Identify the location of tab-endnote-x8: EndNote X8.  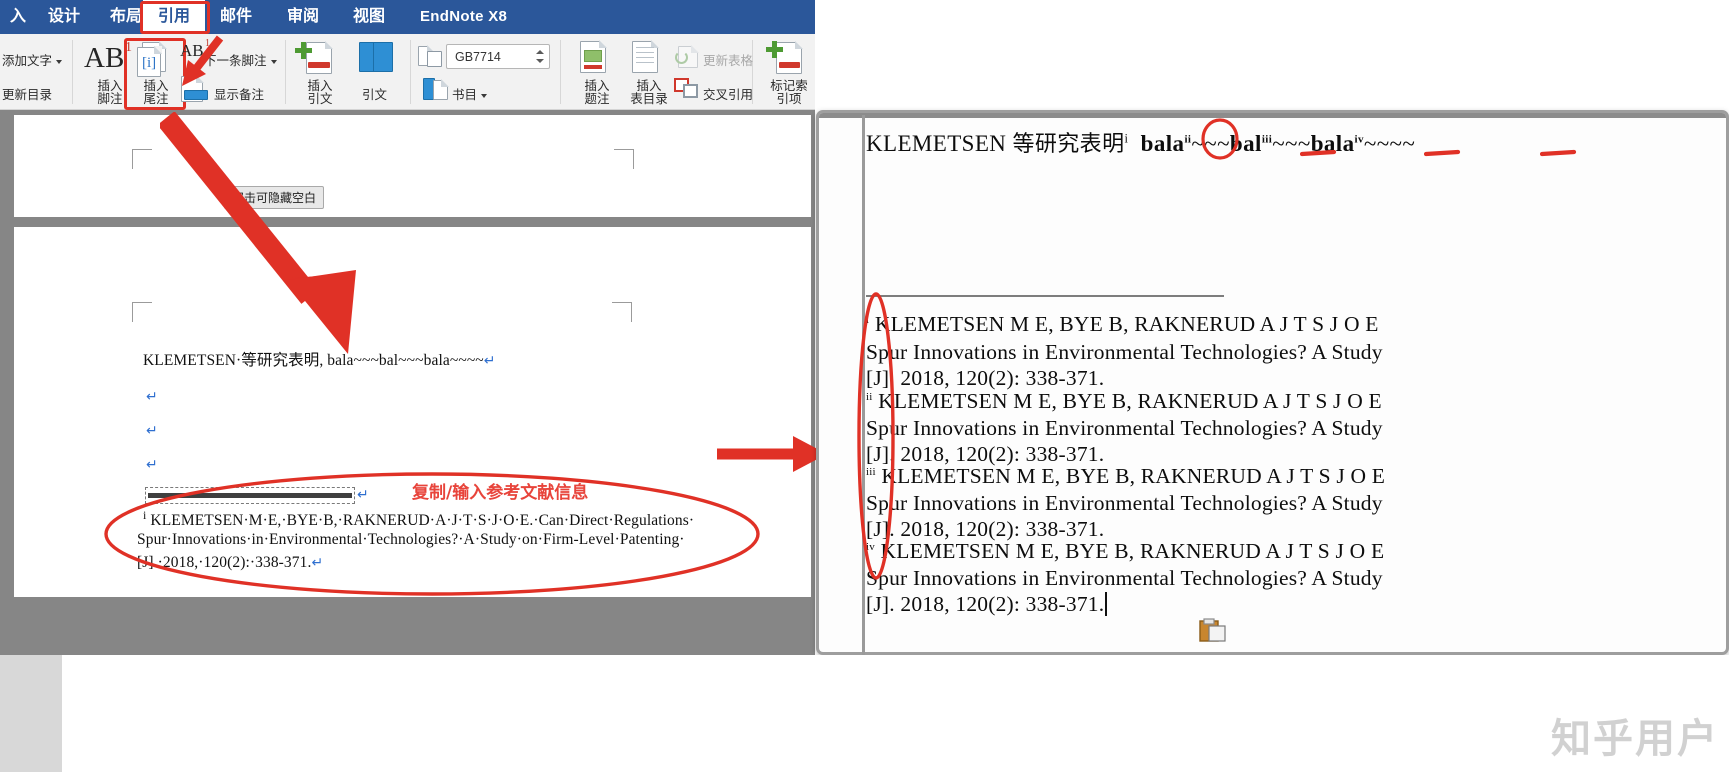
(463, 17).